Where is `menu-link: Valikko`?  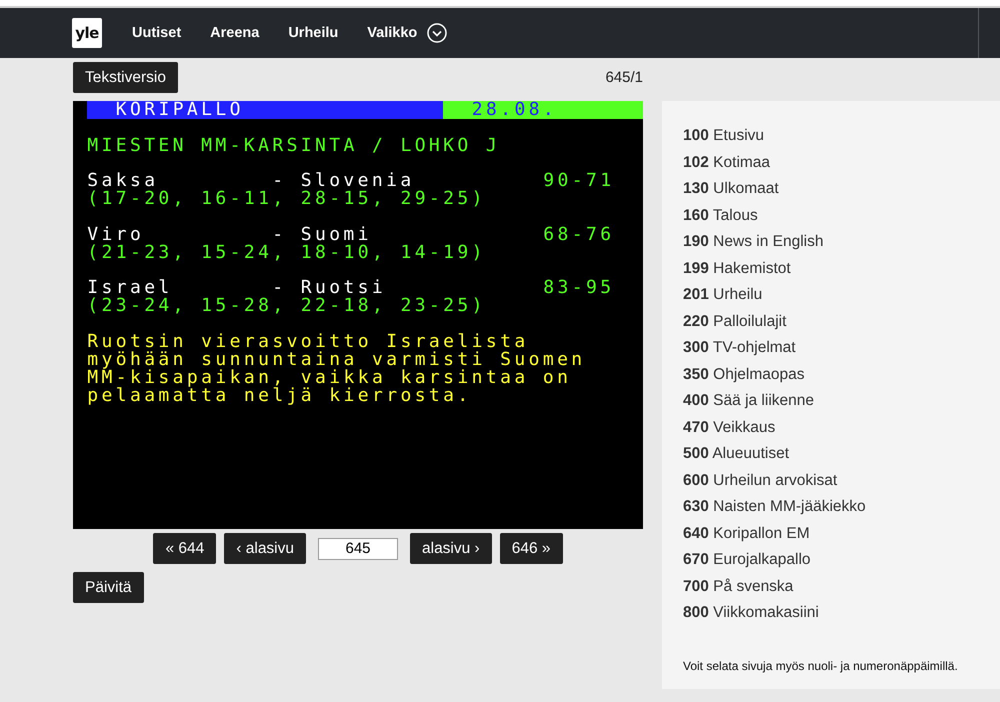 menu-link: Valikko is located at coordinates (392, 33).